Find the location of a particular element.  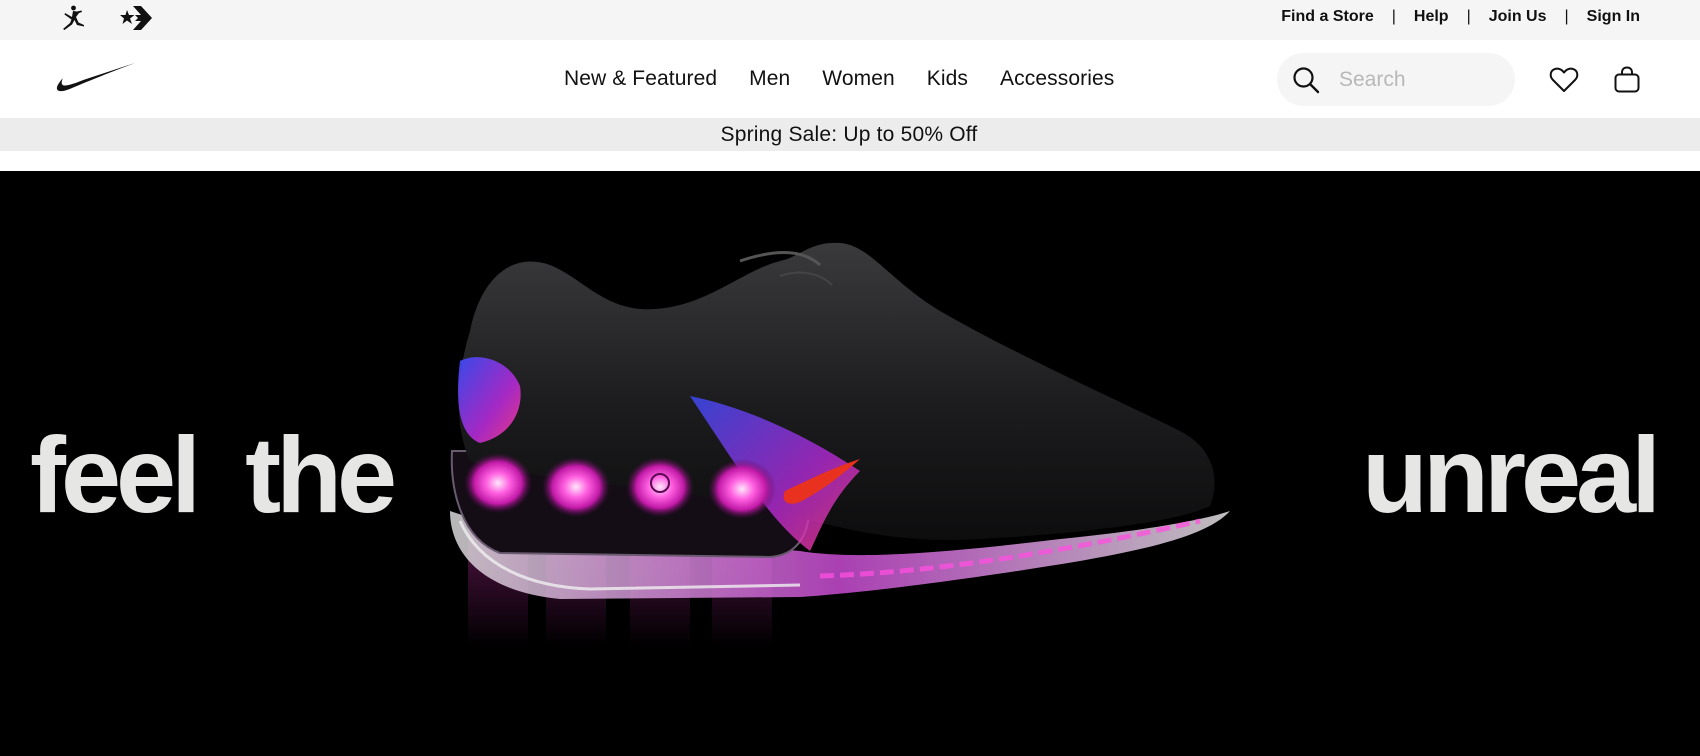

nav-kids: Kids is located at coordinates (947, 79).